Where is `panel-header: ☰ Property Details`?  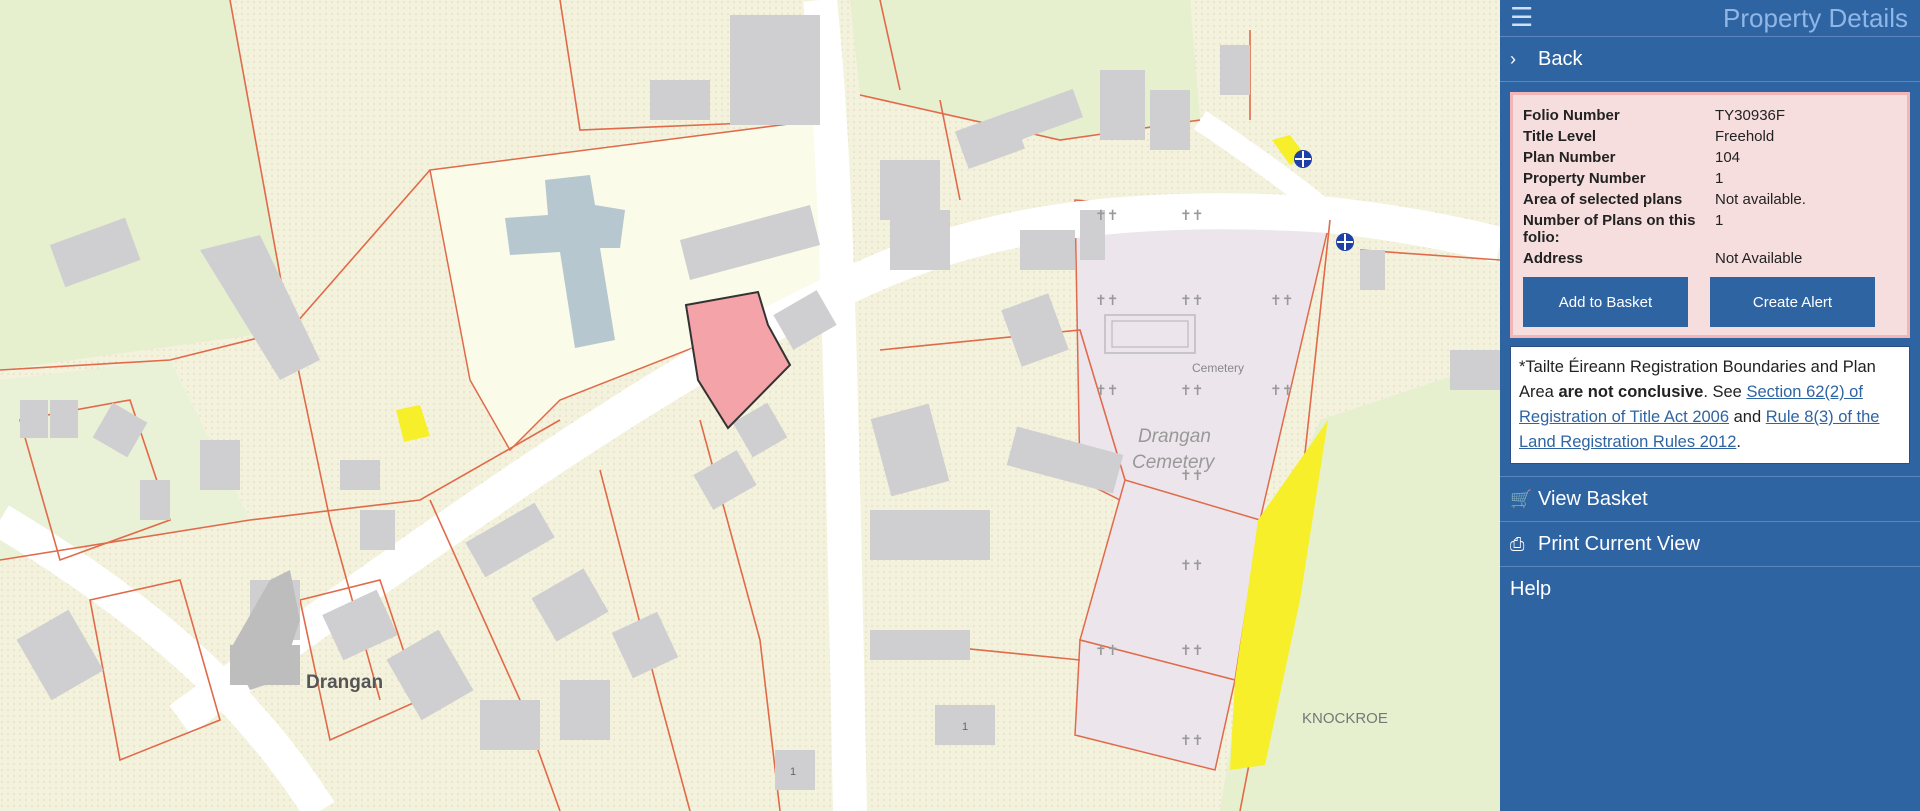
panel-header: ☰ Property Details is located at coordinates (1710, 18).